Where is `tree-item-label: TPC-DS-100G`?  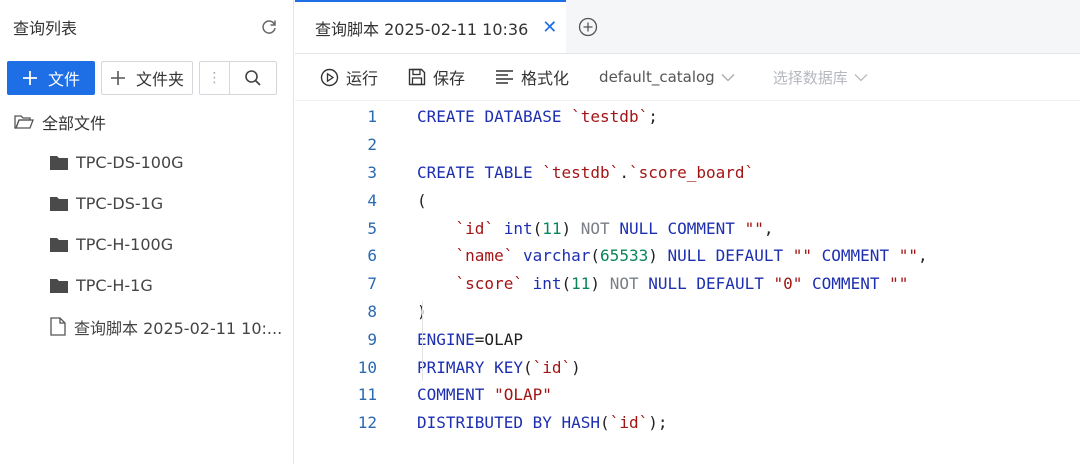
tree-item-label: TPC-DS-100G is located at coordinates (130, 162).